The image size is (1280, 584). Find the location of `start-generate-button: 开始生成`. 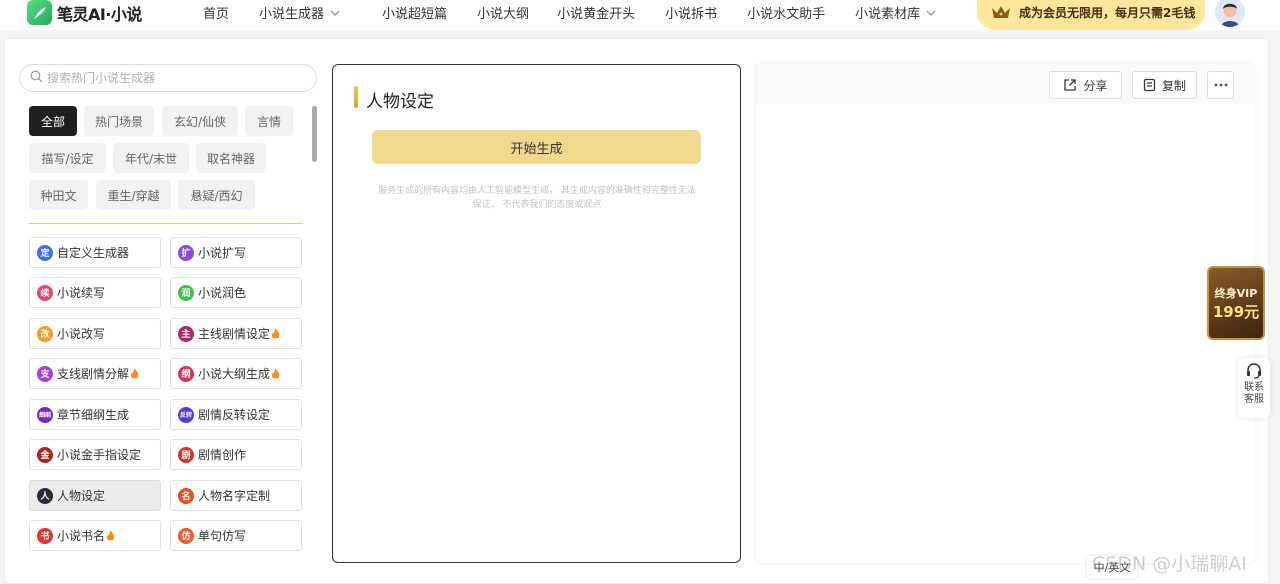

start-generate-button: 开始生成 is located at coordinates (536, 147).